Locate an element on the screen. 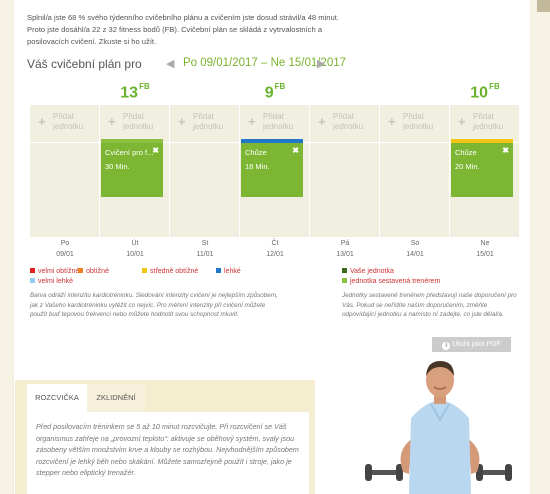  legend-item: jednotka sestavená trenérem is located at coordinates (391, 281).